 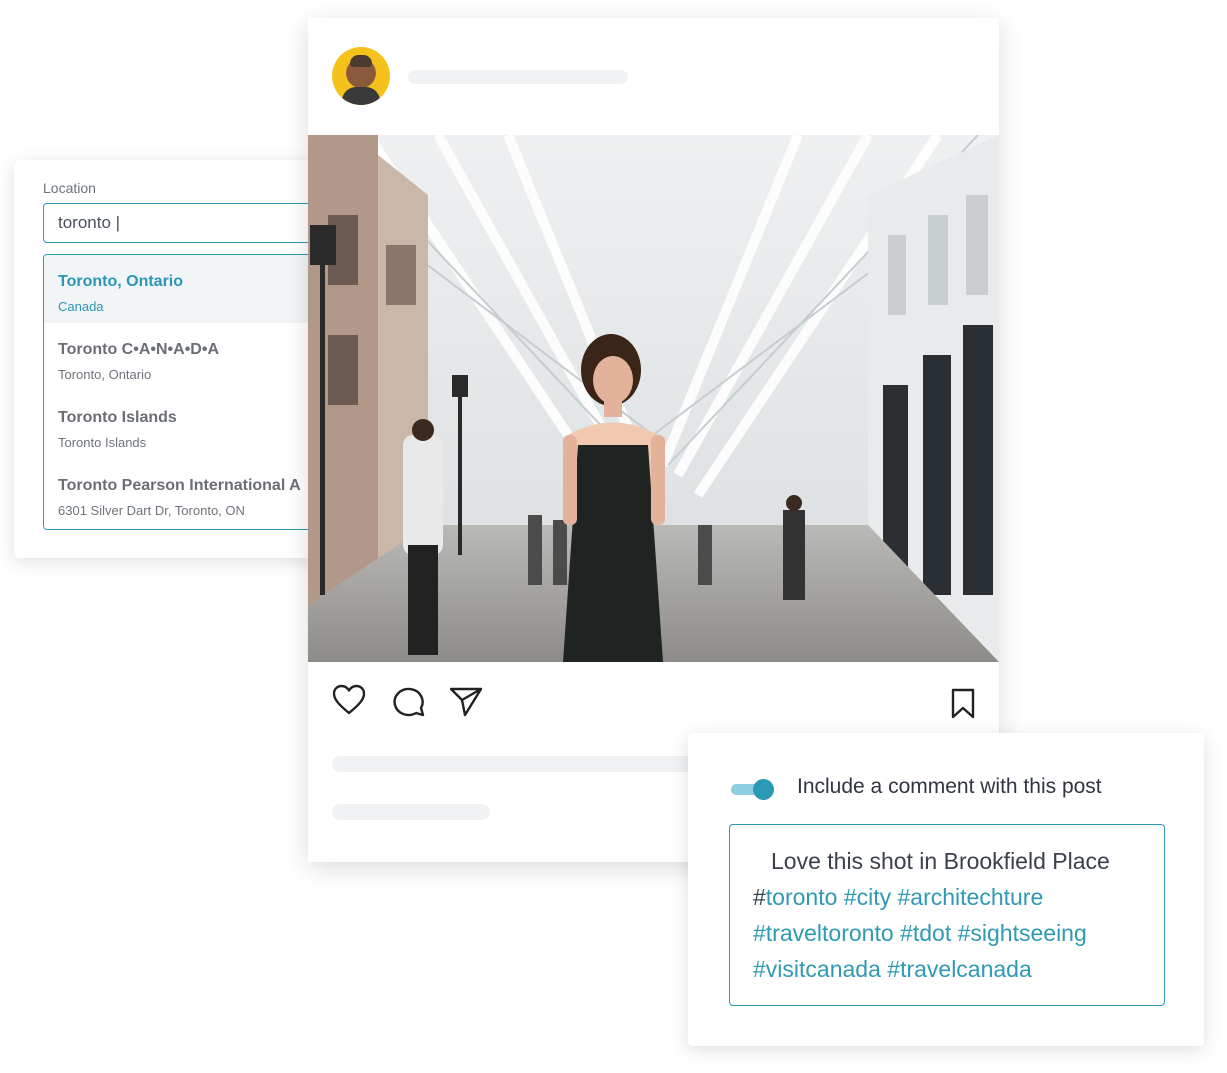 What do you see at coordinates (966, 969) in the screenshot?
I see `hashtag: travelcanada` at bounding box center [966, 969].